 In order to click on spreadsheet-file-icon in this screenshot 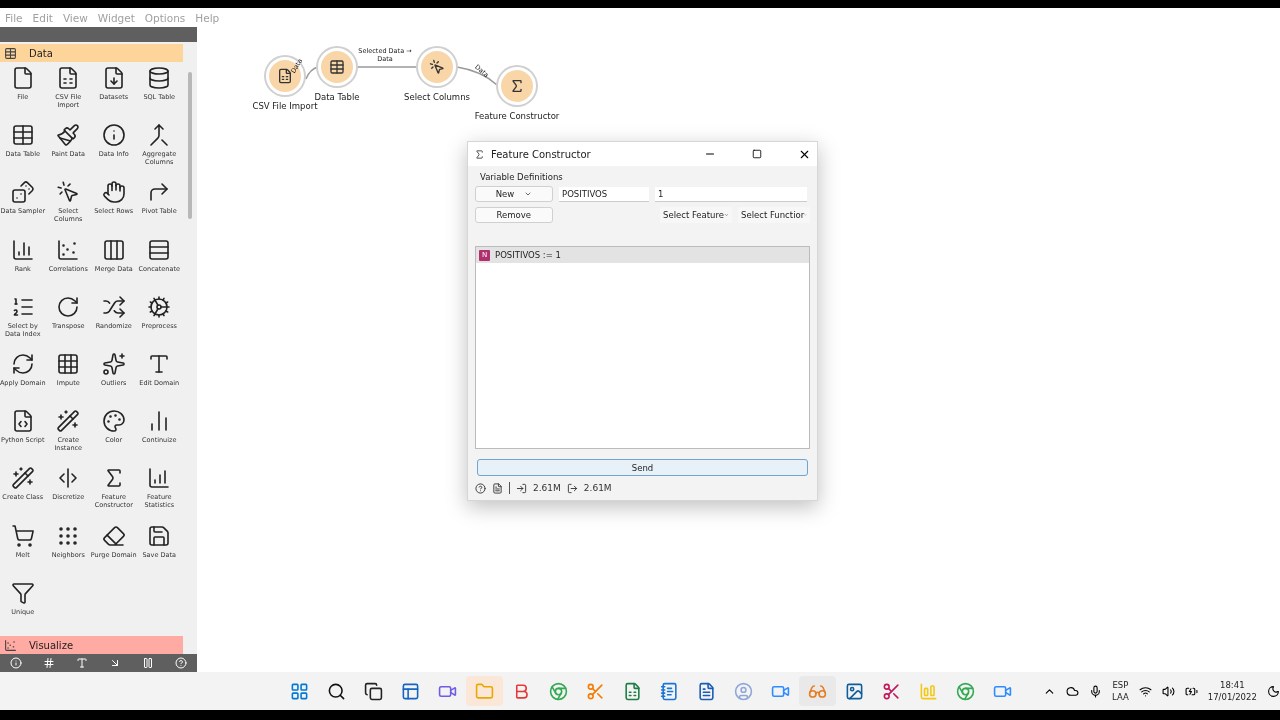, I will do `click(285, 76)`.